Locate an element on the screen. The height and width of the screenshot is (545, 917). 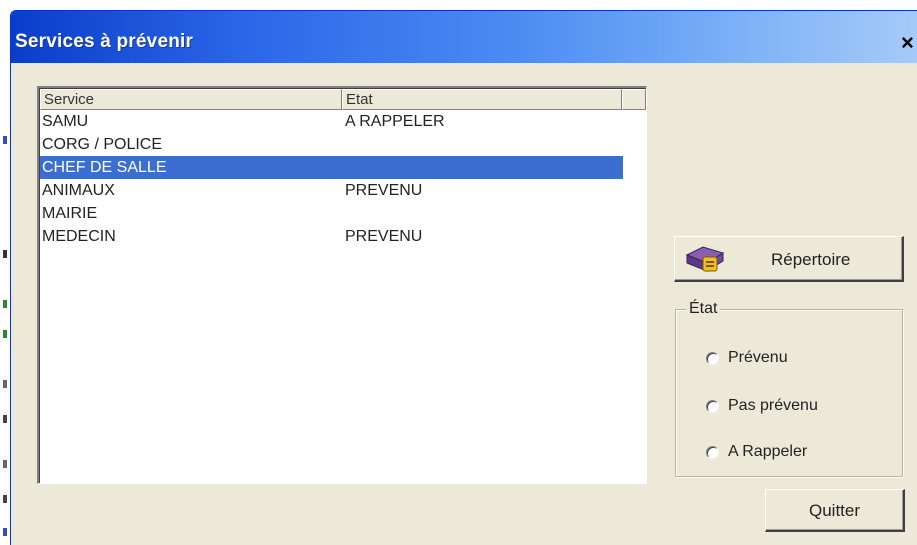
quit-label: Quitter is located at coordinates (834, 510).